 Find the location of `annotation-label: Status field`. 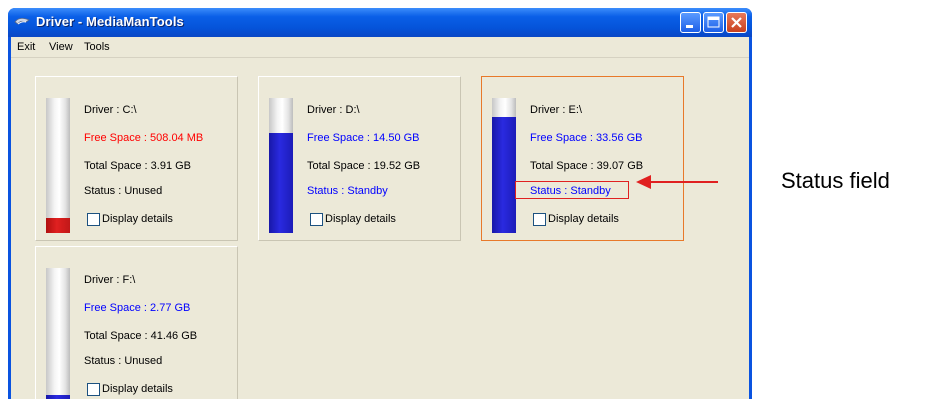

annotation-label: Status field is located at coordinates (835, 180).